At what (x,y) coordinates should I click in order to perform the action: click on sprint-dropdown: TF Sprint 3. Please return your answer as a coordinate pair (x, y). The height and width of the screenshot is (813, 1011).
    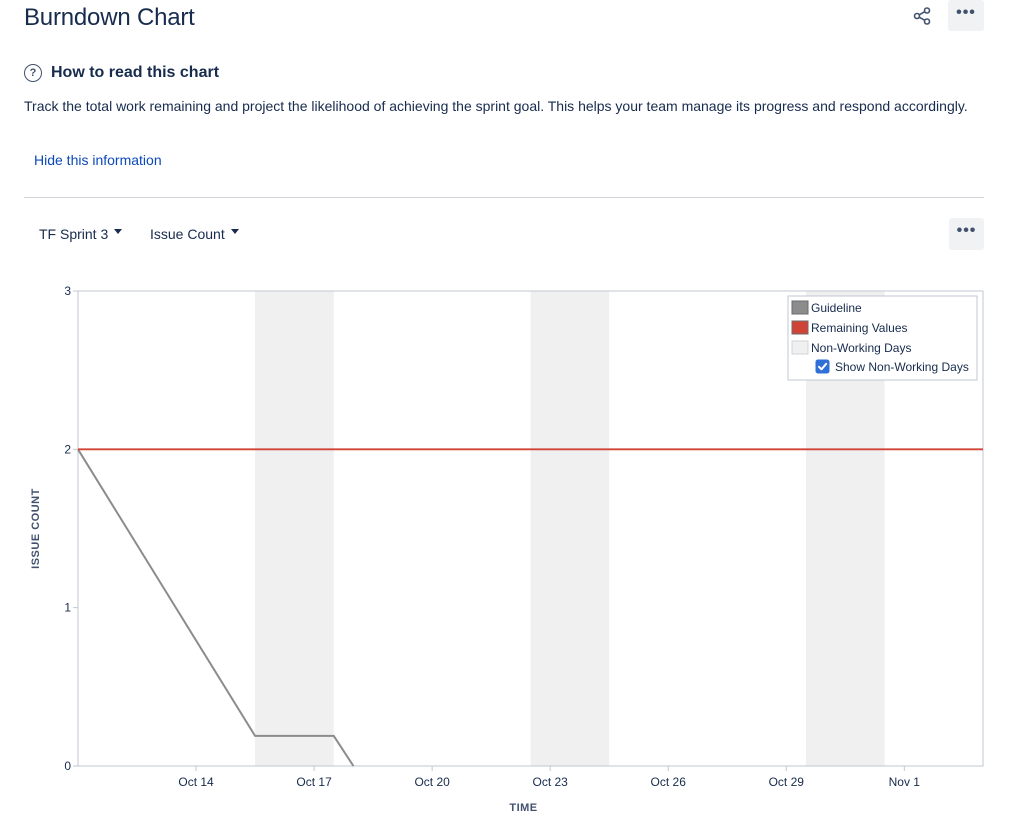
    Looking at the image, I should click on (81, 234).